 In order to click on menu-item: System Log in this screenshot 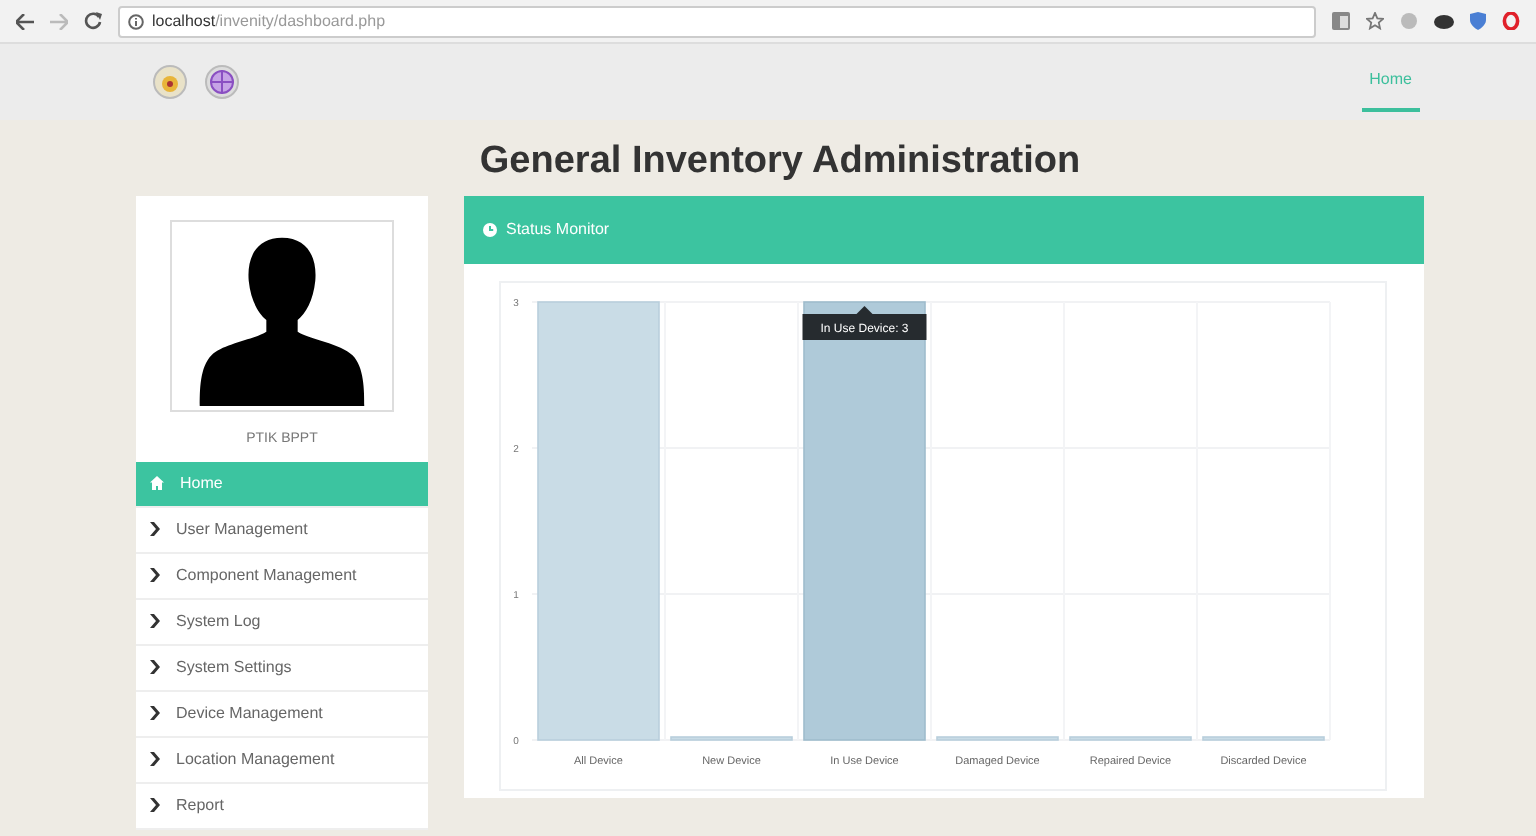, I will do `click(282, 622)`.